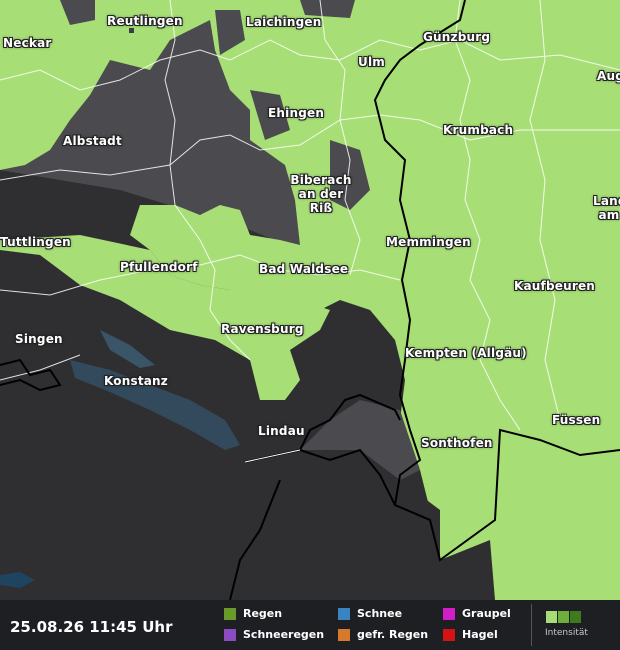  I want to click on graupel-swatch, so click(449, 613).